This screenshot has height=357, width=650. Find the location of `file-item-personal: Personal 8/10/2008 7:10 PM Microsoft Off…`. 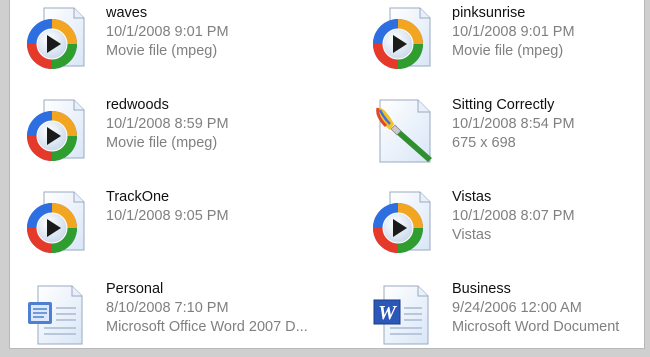

file-item-personal: Personal 8/10/2008 7:10 PM Microsoft Off… is located at coordinates (172, 315).